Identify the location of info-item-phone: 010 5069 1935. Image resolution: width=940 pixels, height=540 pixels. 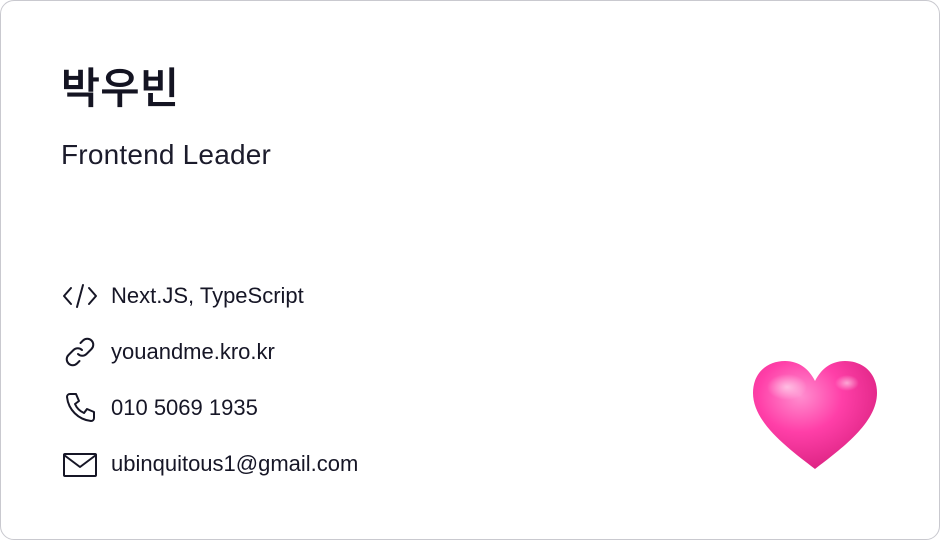
(209, 417).